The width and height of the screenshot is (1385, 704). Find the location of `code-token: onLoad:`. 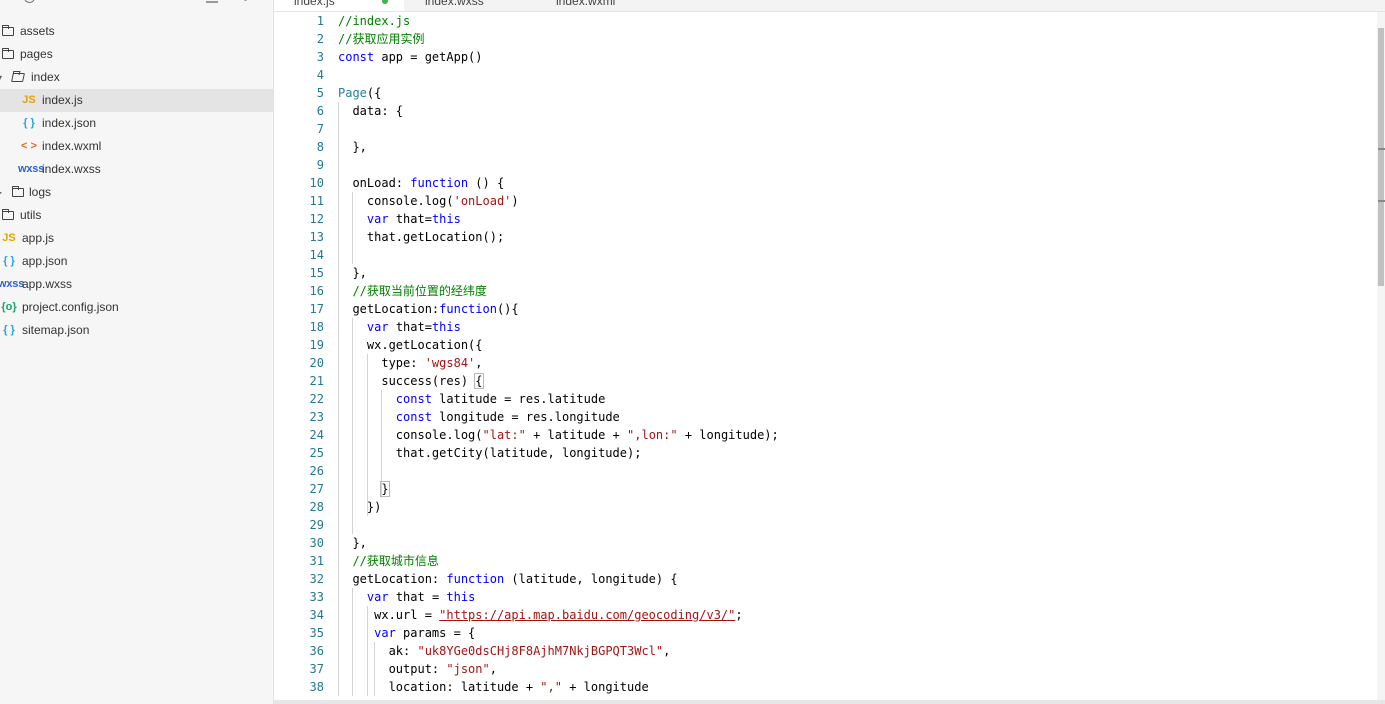

code-token: onLoad: is located at coordinates (374, 183).